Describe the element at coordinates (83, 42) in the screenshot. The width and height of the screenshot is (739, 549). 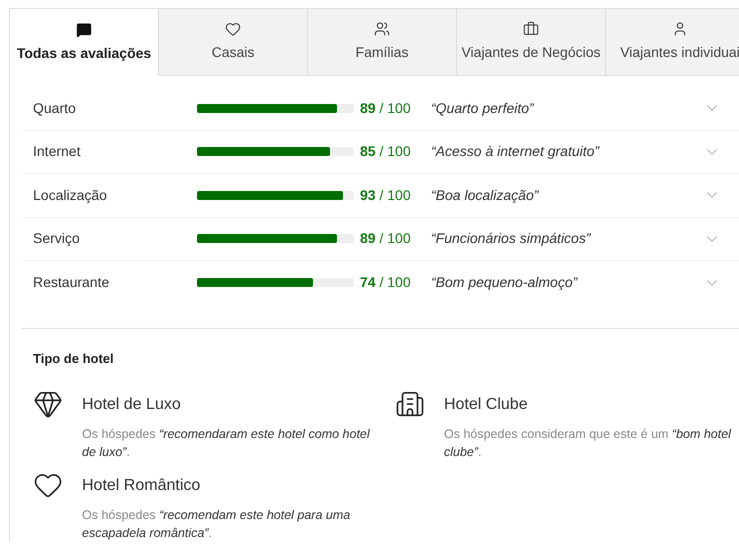
I see `tab: Todas as avaliações` at that location.